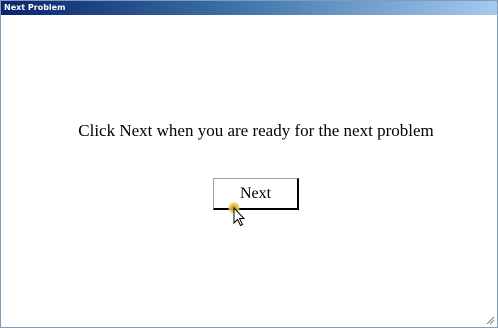 Image resolution: width=498 pixels, height=328 pixels. I want to click on title-bar: Next Problem, so click(249, 8).